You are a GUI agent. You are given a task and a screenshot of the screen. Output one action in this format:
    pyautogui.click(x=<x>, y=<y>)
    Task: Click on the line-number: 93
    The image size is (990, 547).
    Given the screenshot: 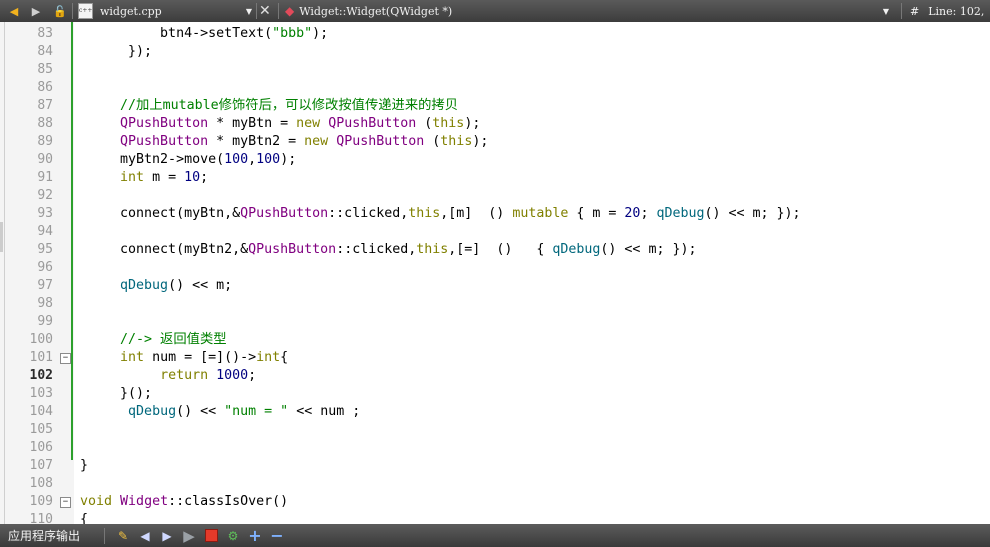 What is the action you would take?
    pyautogui.click(x=45, y=213)
    